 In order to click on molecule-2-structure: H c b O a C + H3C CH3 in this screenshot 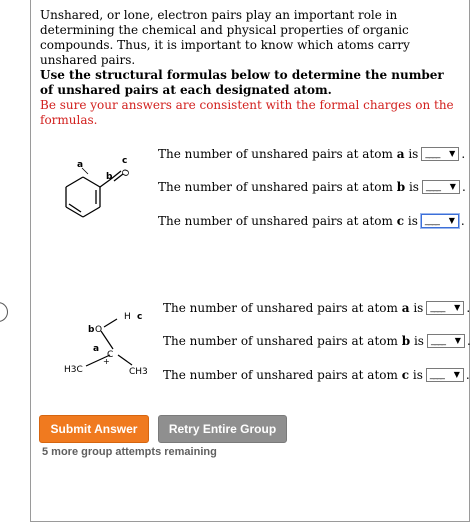, I will do `click(106, 344)`.